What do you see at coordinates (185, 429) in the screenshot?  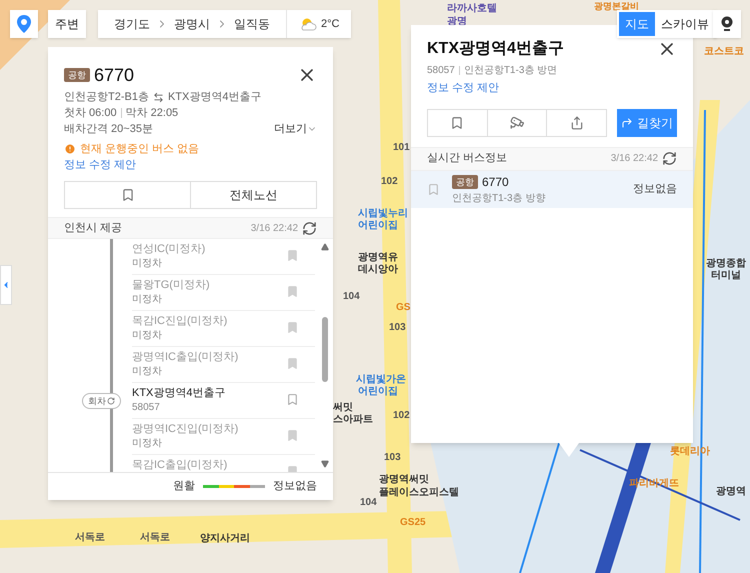 I see `stop-name: 광명역IC진입(미정차)` at bounding box center [185, 429].